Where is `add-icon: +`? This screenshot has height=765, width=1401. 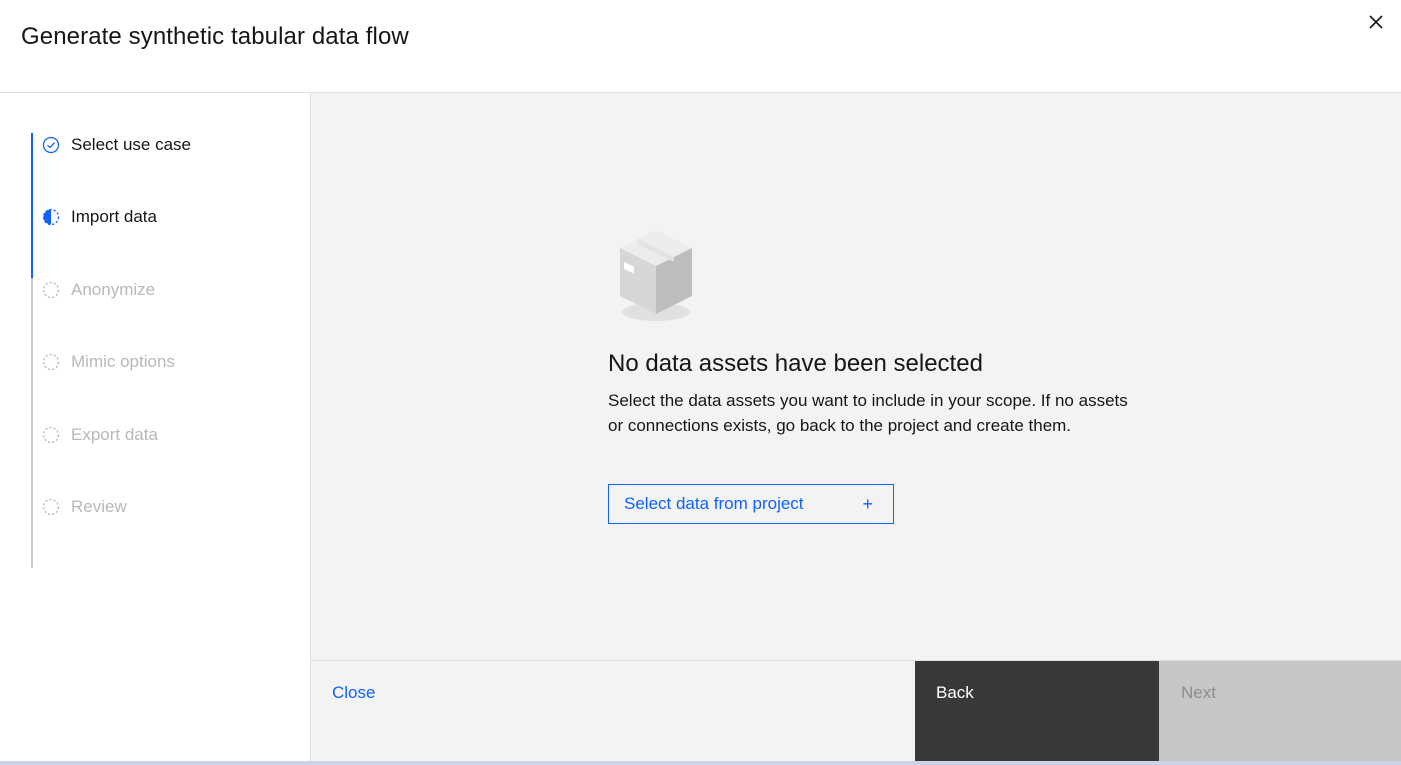 add-icon: + is located at coordinates (867, 503).